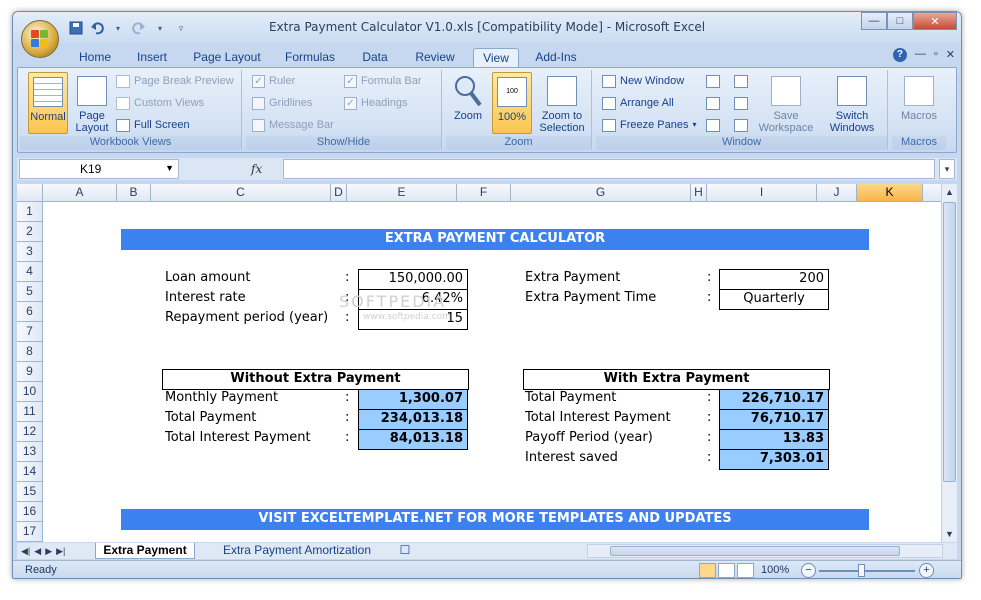 The image size is (981, 600). What do you see at coordinates (949, 192) in the screenshot?
I see `scroll-up-icon: ▲` at bounding box center [949, 192].